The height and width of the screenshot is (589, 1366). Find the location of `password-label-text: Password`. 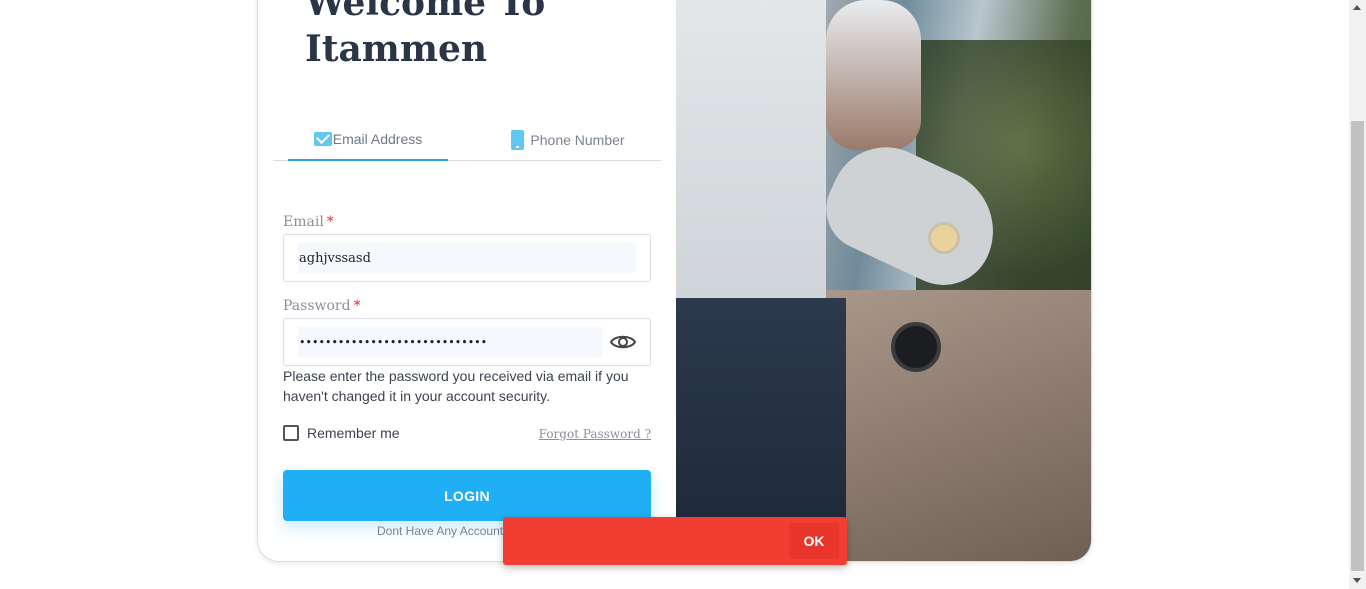

password-label-text: Password is located at coordinates (317, 306).